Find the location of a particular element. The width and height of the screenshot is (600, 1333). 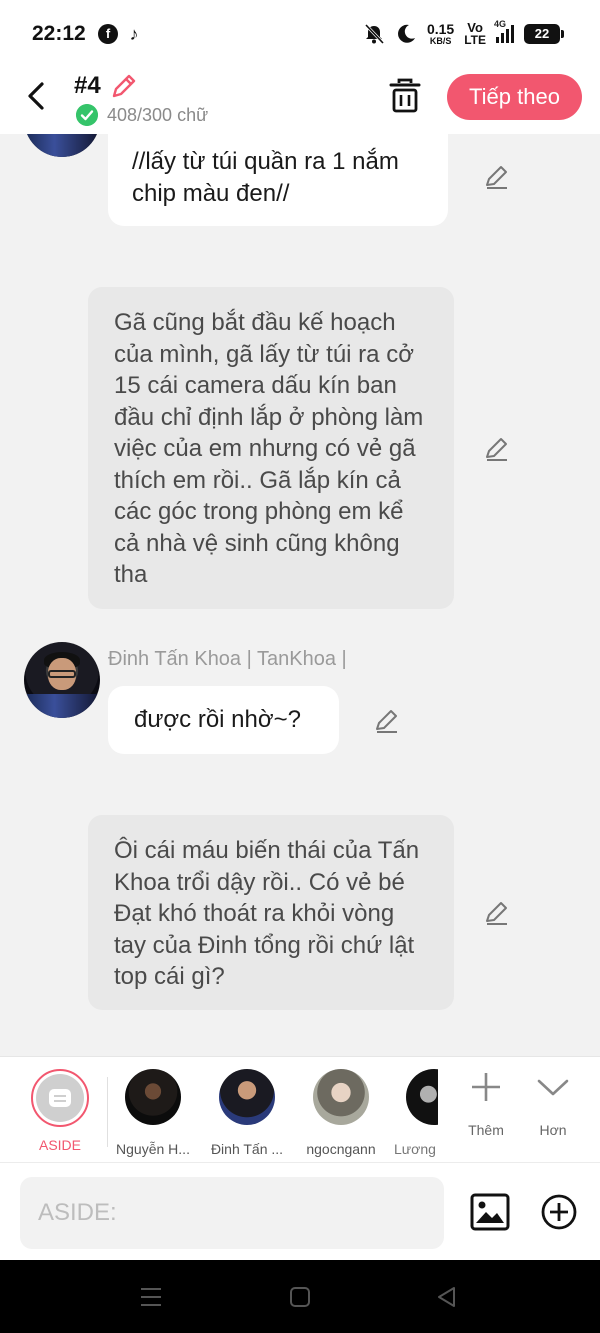

back-arrow-icon is located at coordinates (37, 96).